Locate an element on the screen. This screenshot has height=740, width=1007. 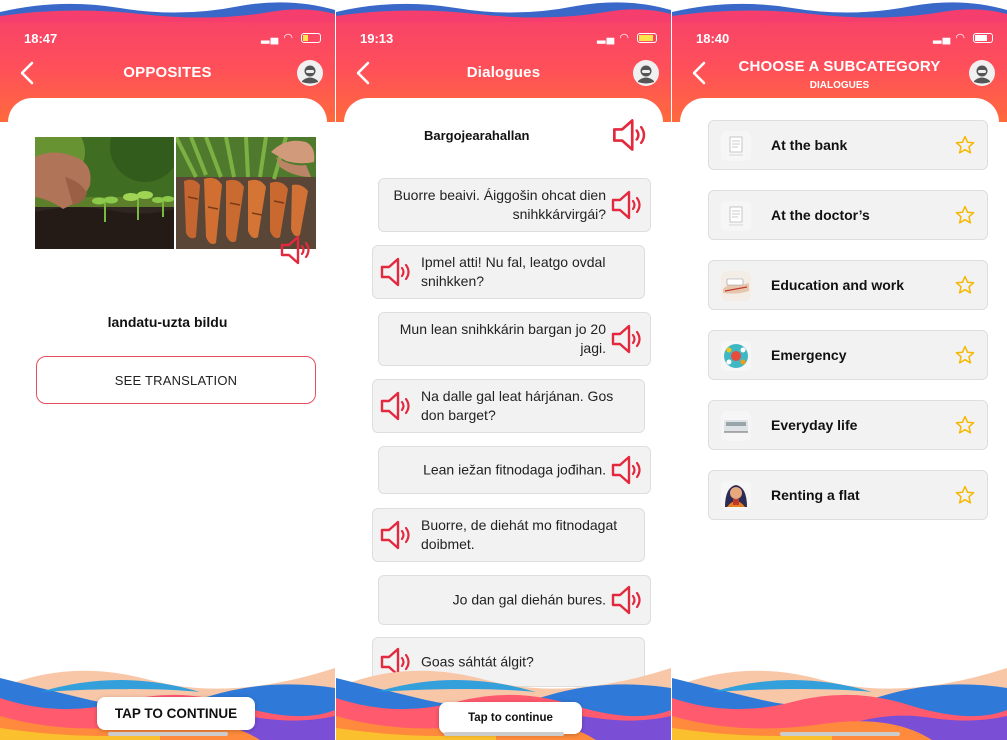
subcategory-label: At the bank is located at coordinates (809, 145).